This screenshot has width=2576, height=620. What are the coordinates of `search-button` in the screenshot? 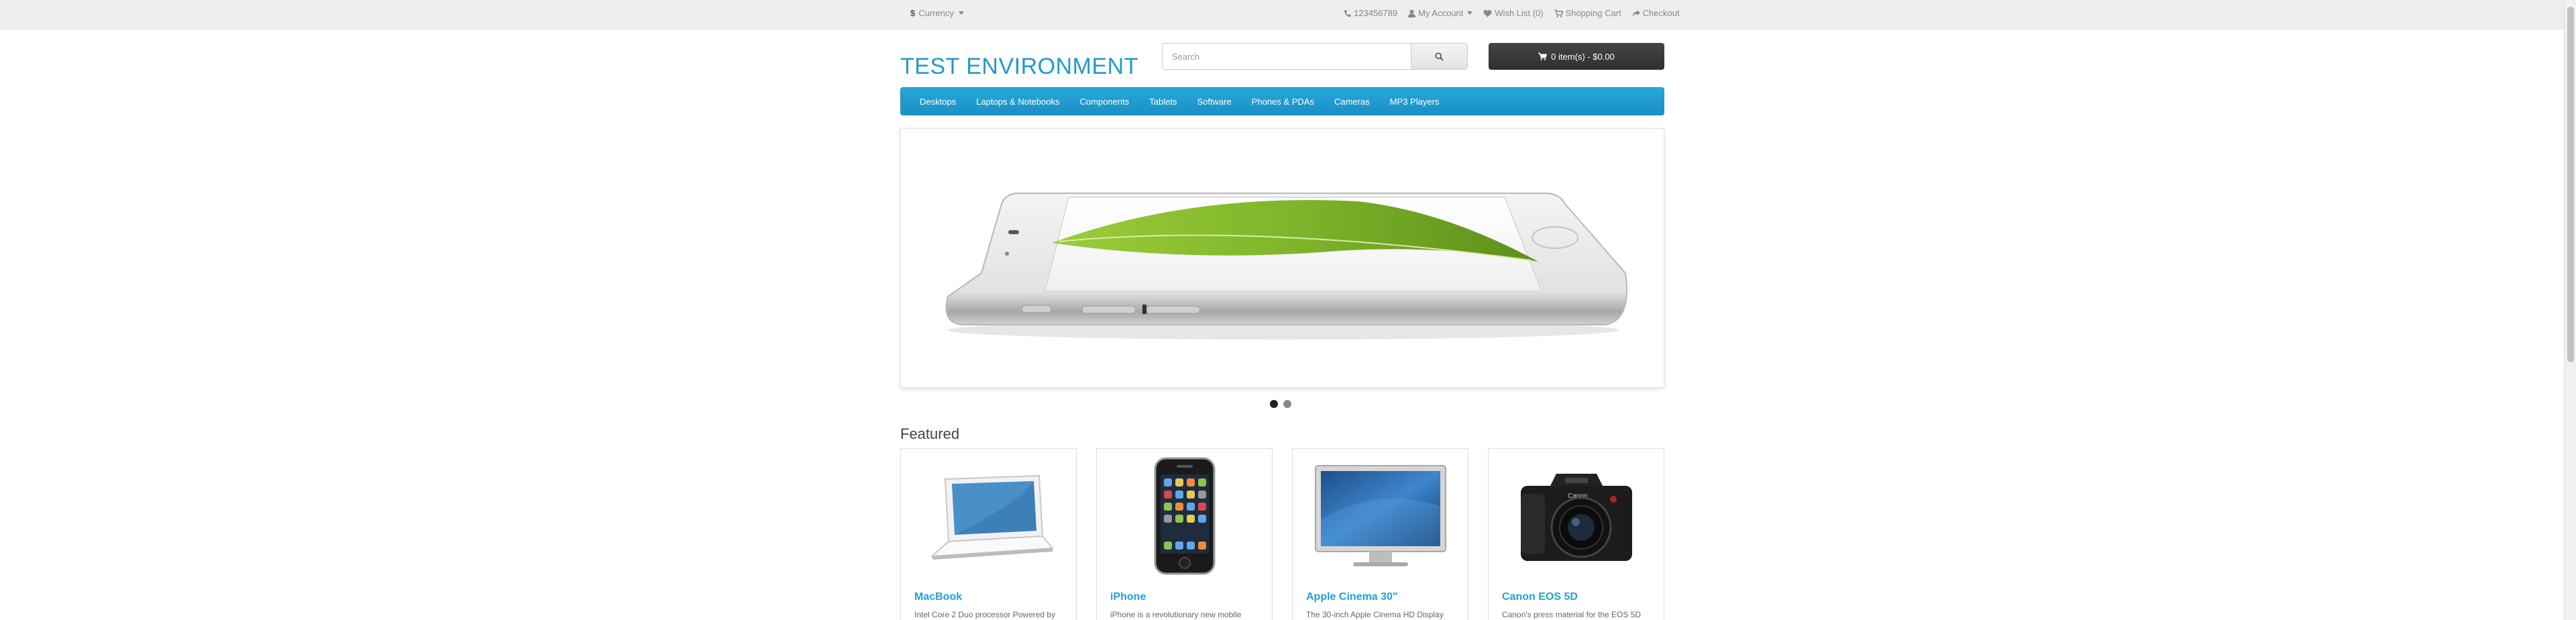 It's located at (1439, 56).